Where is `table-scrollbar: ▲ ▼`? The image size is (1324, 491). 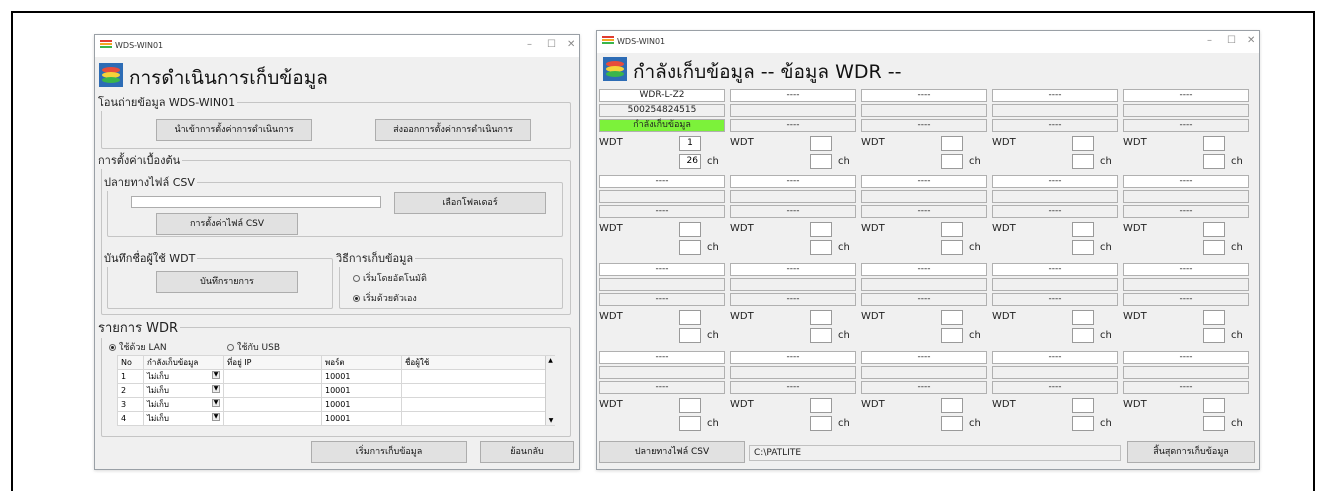
table-scrollbar: ▲ ▼ is located at coordinates (550, 390).